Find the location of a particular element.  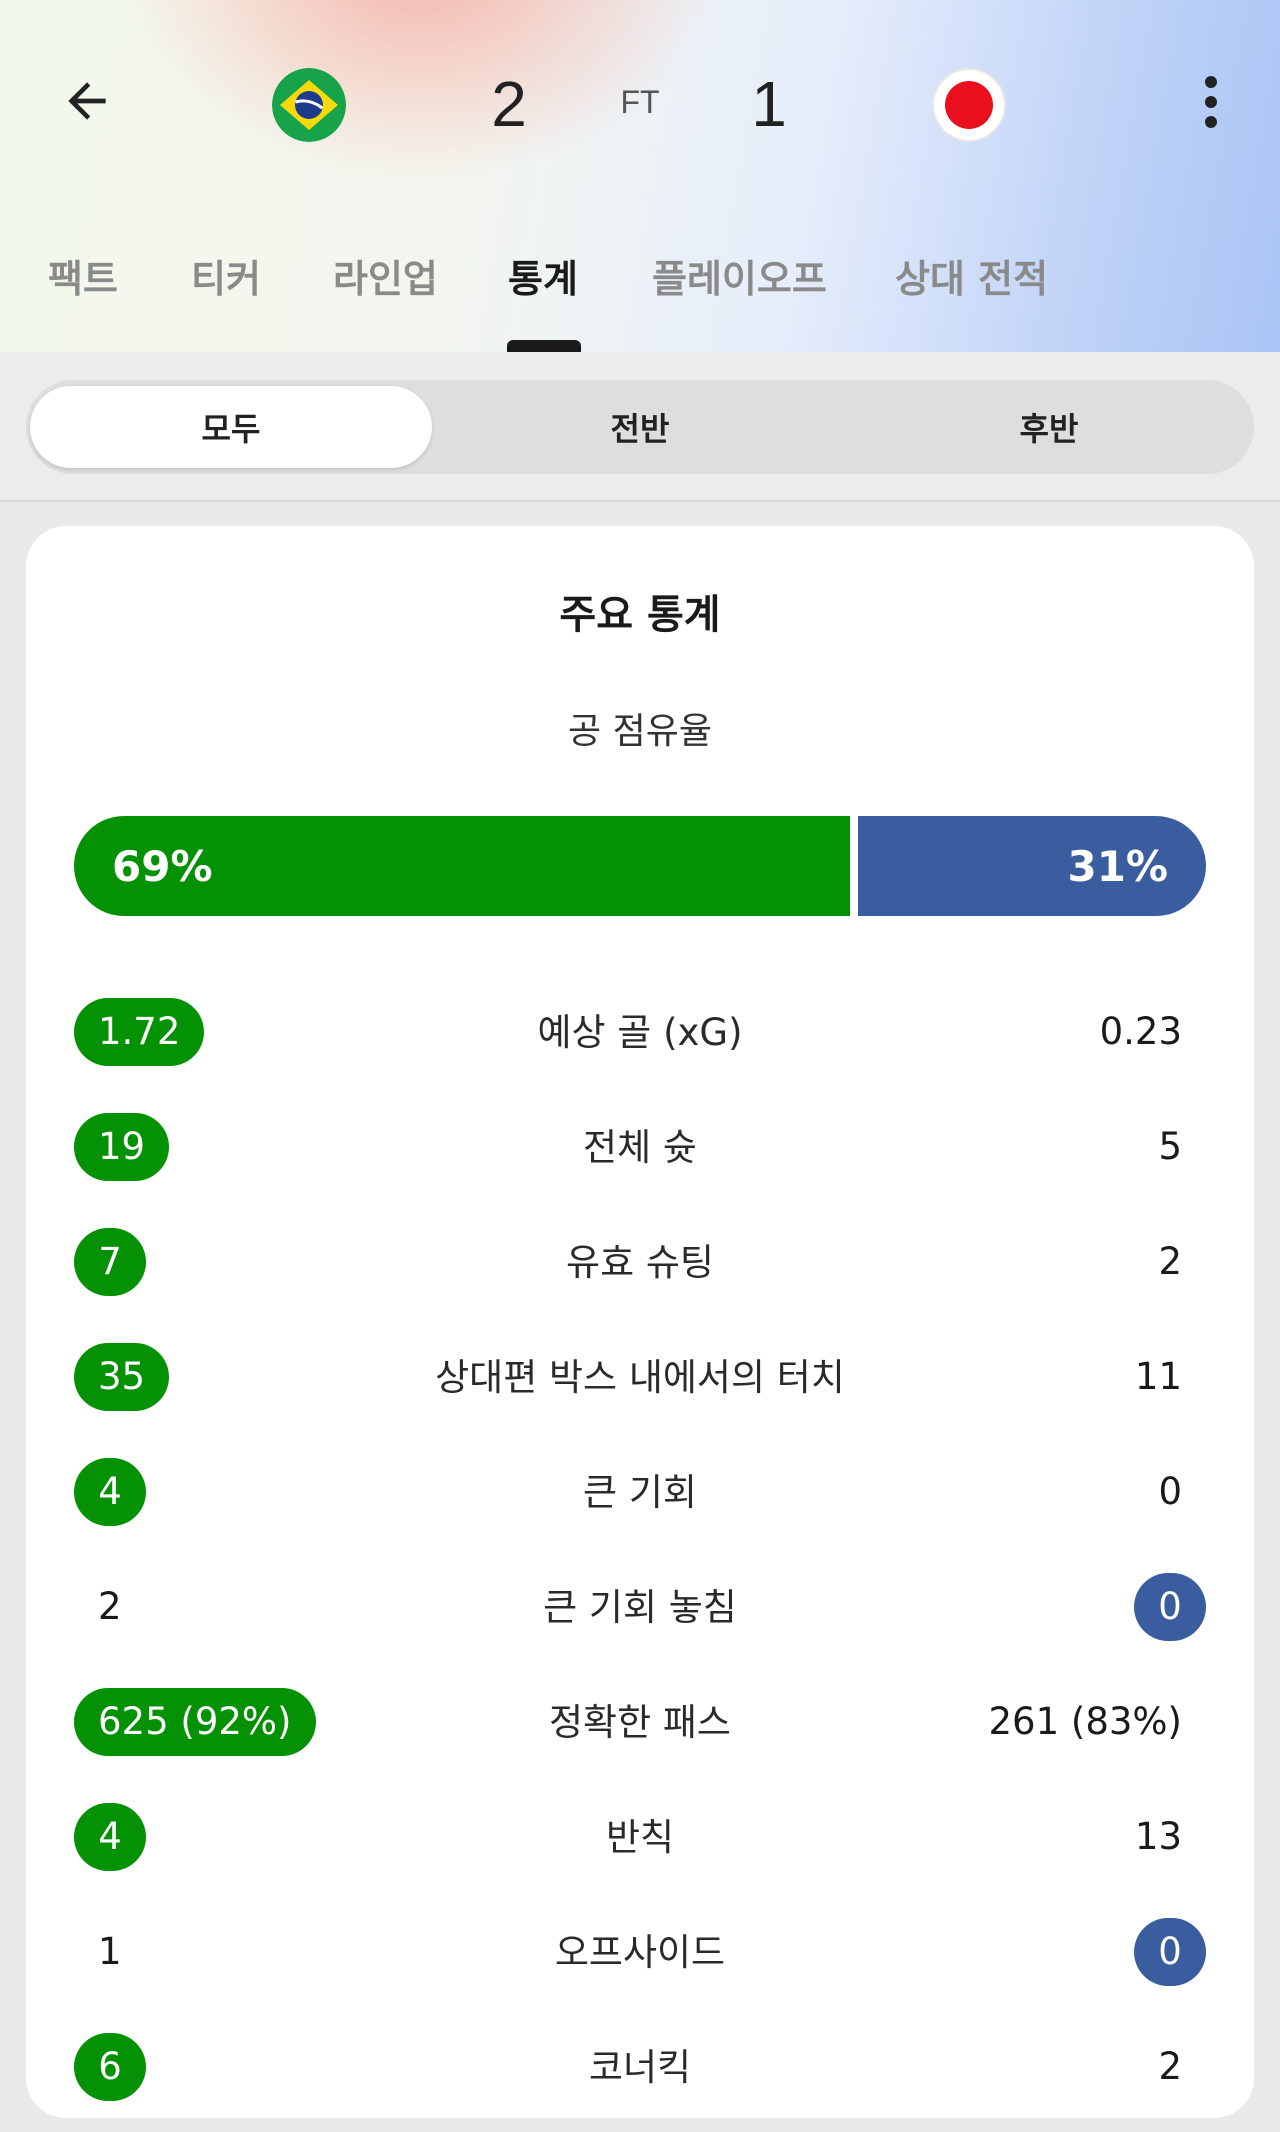

stat-label: 예상 골 (xG) is located at coordinates (640, 1032).